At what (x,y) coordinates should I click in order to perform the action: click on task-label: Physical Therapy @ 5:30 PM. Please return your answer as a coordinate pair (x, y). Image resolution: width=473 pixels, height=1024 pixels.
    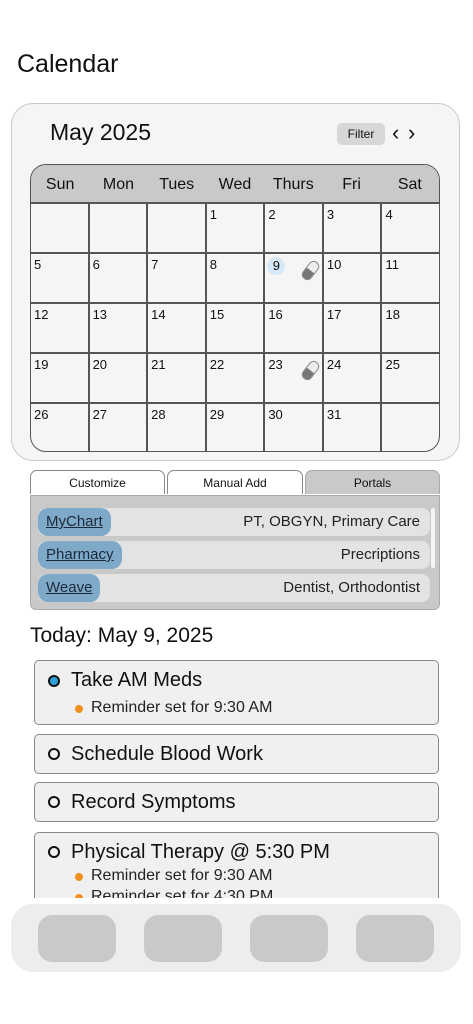
    Looking at the image, I should click on (200, 852).